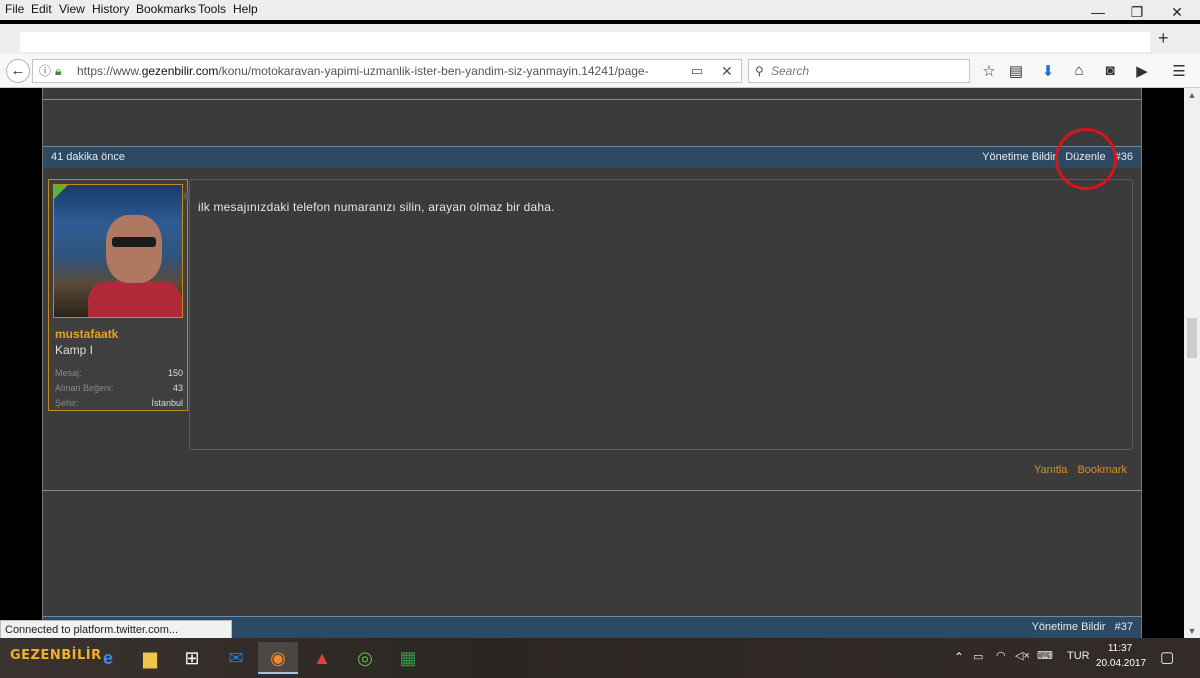 The image size is (1200, 678). Describe the element at coordinates (119, 388) in the screenshot. I see `user-stat-likes: Alınan Beğeni: 43` at that location.